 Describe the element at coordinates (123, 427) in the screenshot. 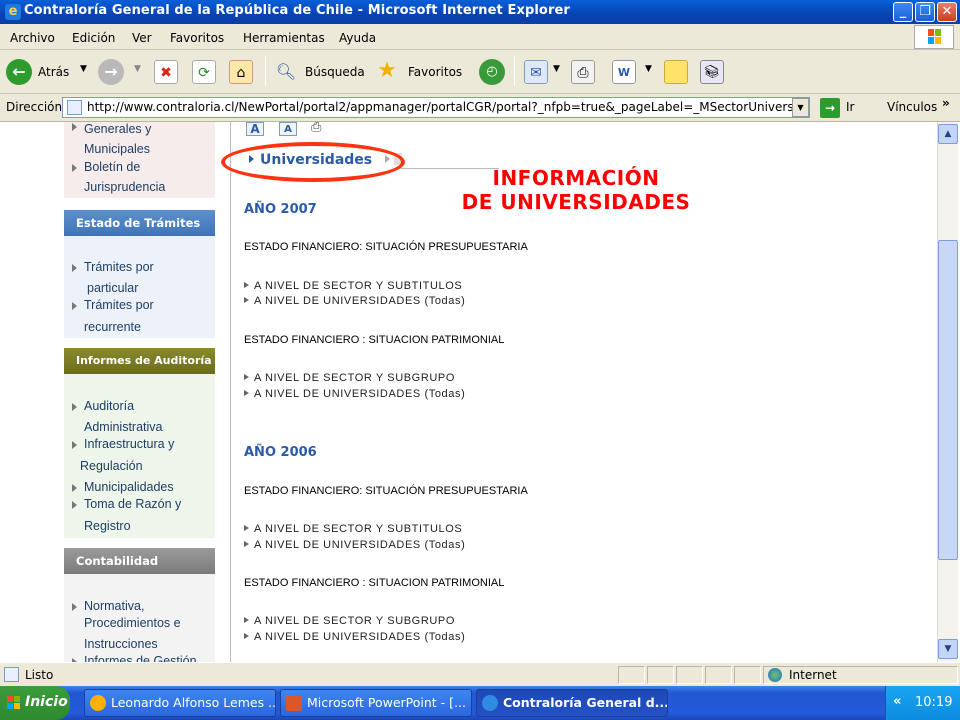

I see `sidebar-item-administrativa: Administrativa` at that location.